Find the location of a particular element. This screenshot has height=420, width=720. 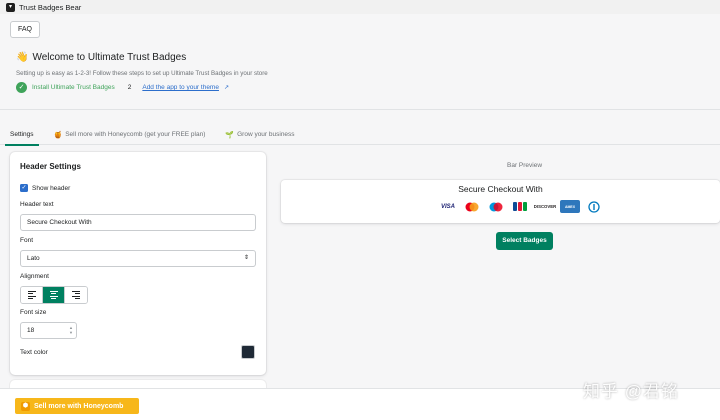

tab-grow-business: 🌱 Grow your business is located at coordinates (259, 135).